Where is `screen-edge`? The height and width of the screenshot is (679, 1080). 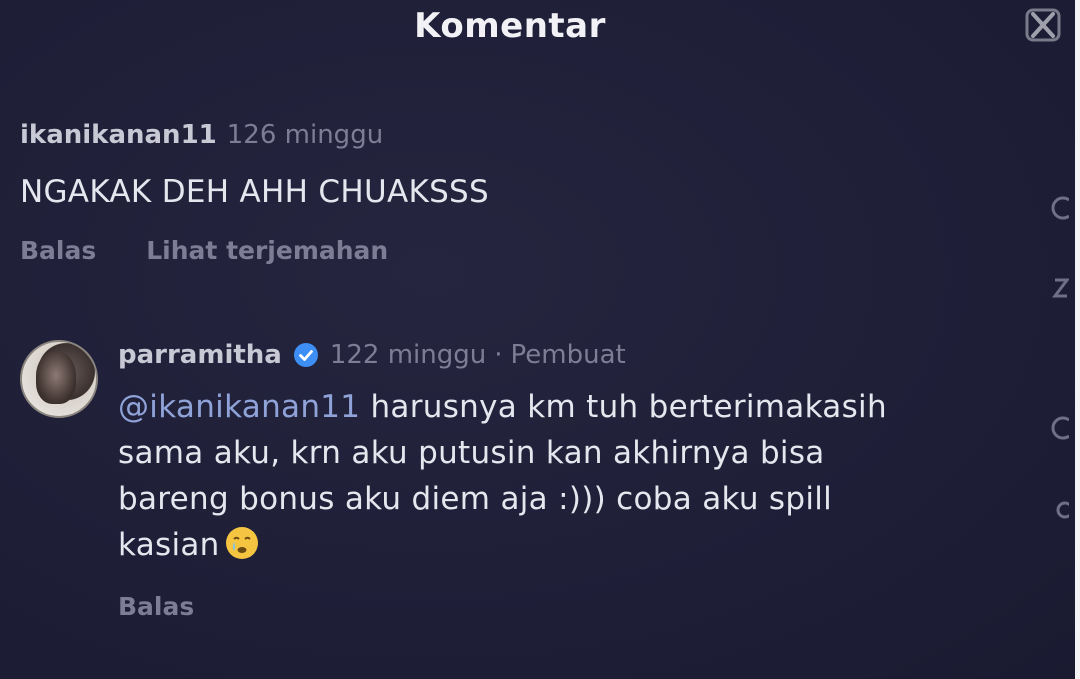 screen-edge is located at coordinates (1077, 339).